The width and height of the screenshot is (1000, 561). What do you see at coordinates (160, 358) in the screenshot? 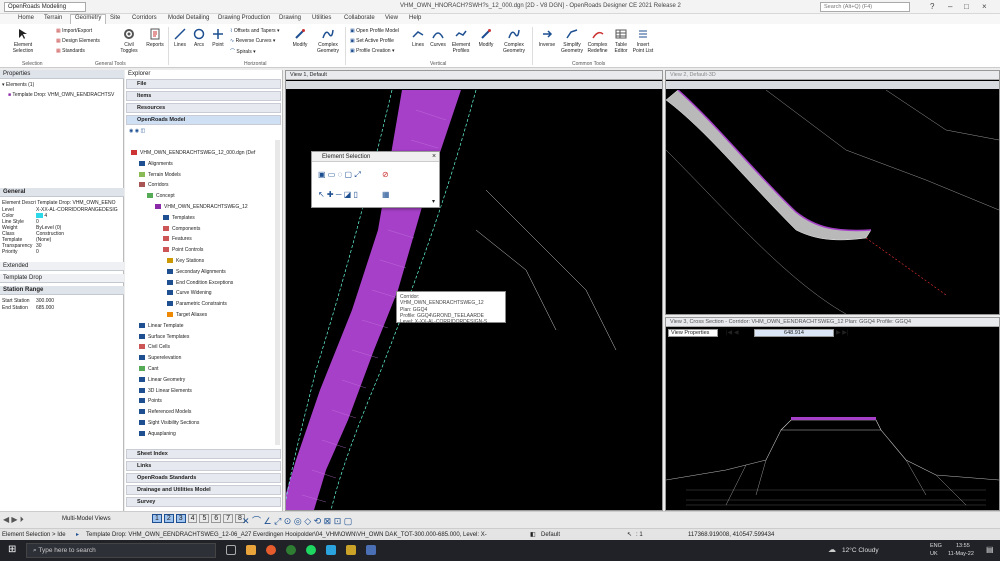
I see `tree-node: Superelevation` at bounding box center [160, 358].